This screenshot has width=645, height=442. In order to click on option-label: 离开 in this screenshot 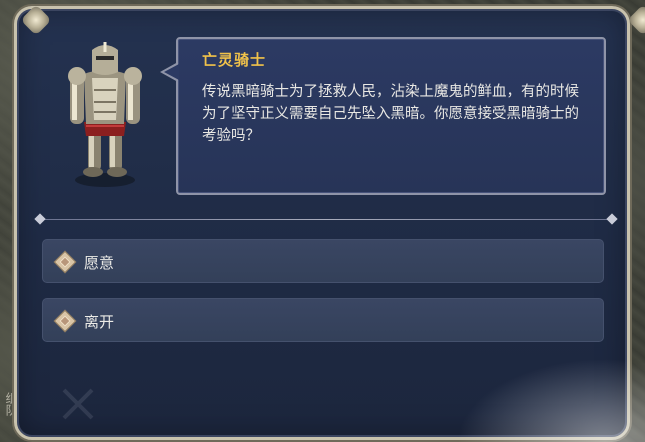, I will do `click(99, 322)`.